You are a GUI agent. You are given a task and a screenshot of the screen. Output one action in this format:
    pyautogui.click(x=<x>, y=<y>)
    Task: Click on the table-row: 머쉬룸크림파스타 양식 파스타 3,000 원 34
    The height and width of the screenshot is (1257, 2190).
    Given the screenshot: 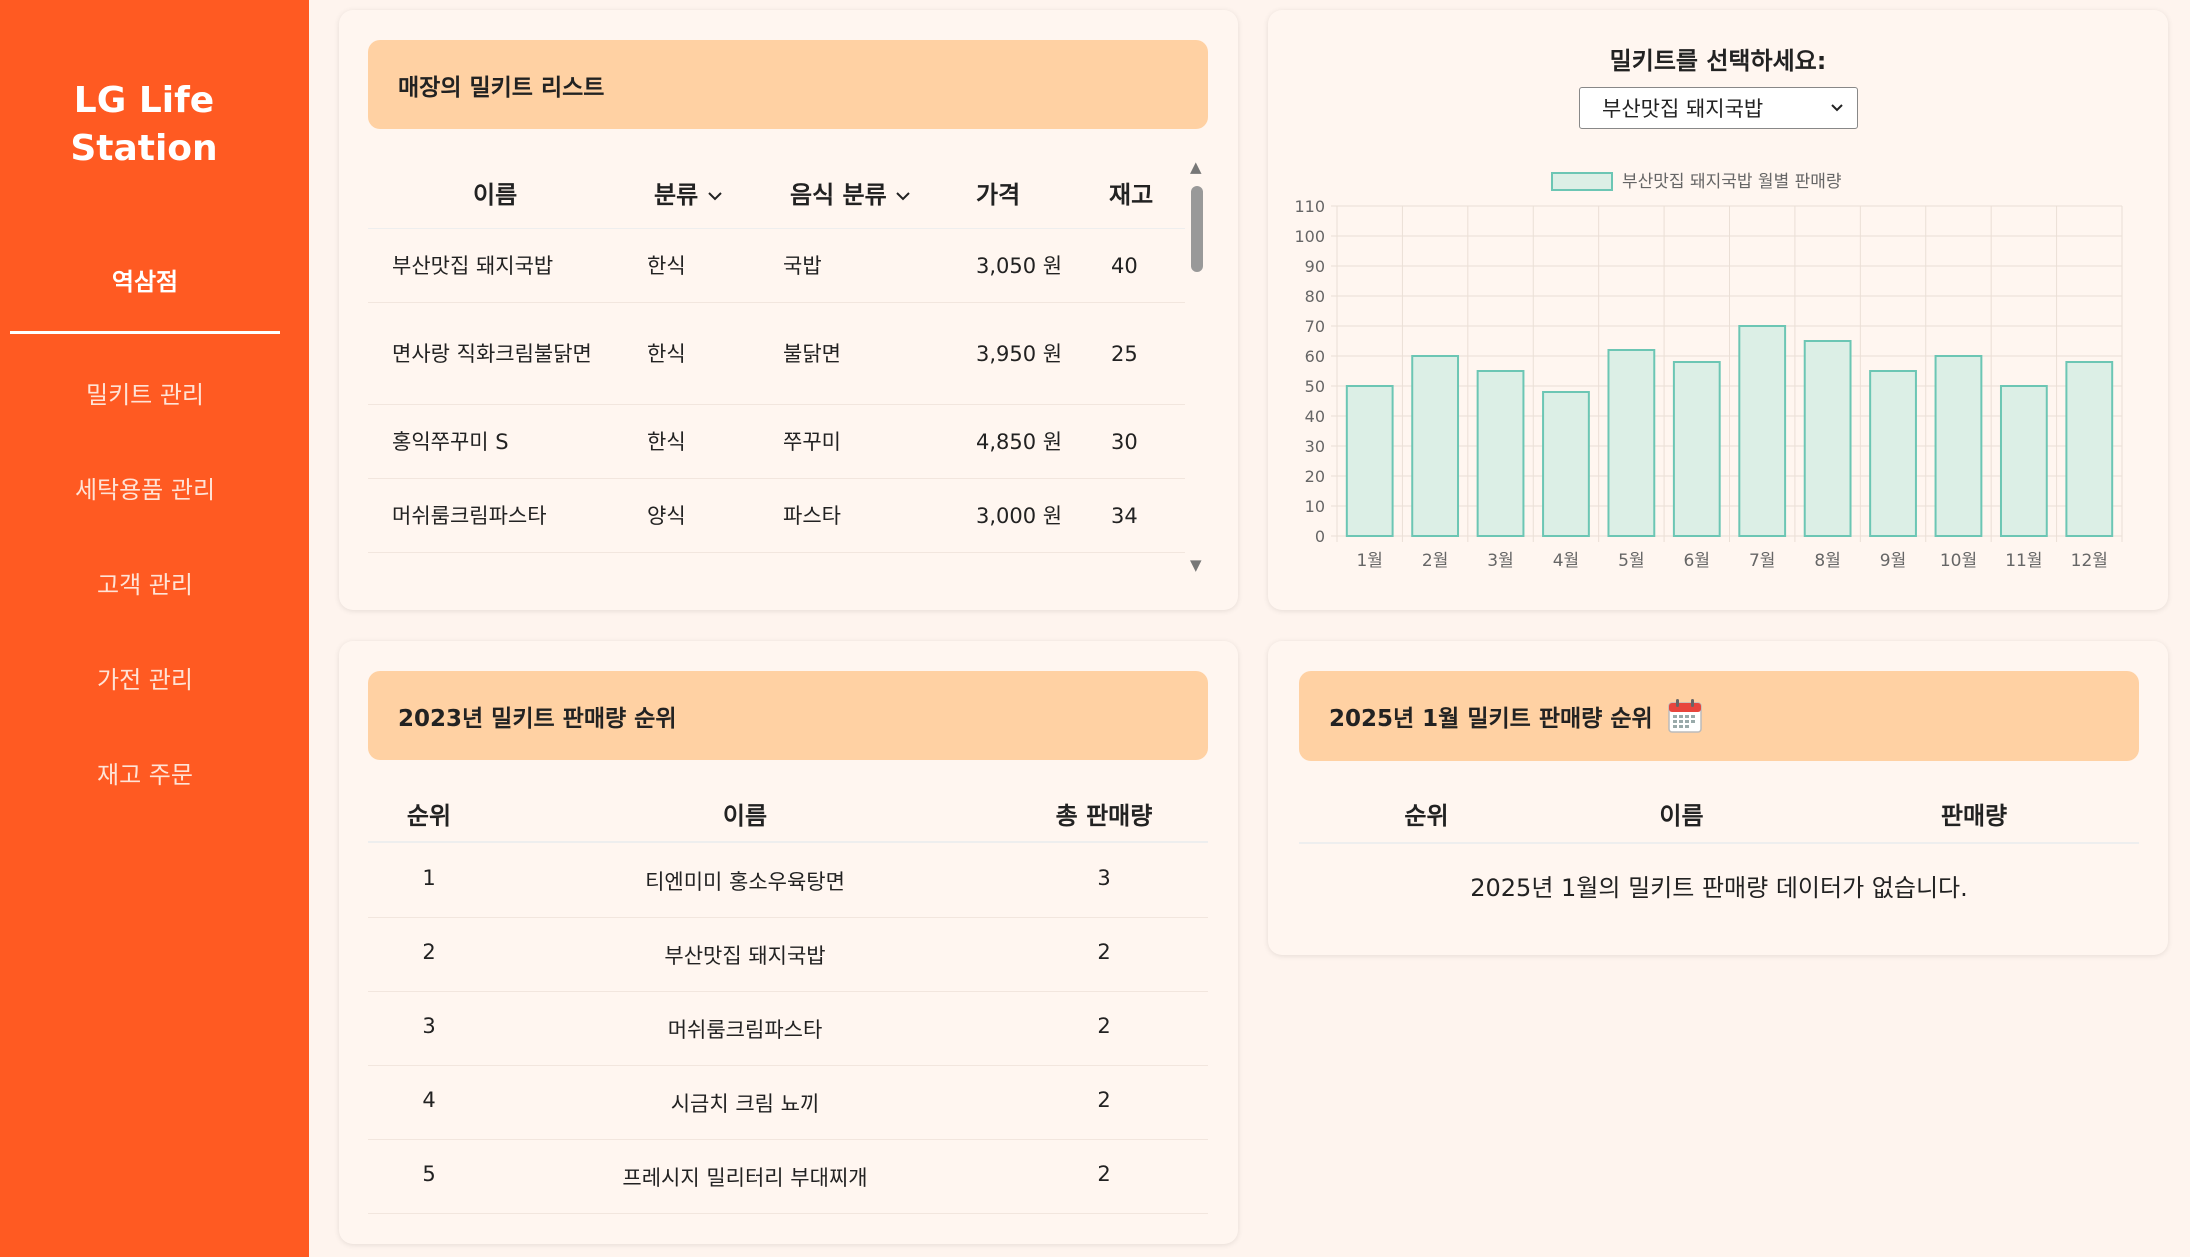 What is the action you would take?
    pyautogui.click(x=776, y=516)
    